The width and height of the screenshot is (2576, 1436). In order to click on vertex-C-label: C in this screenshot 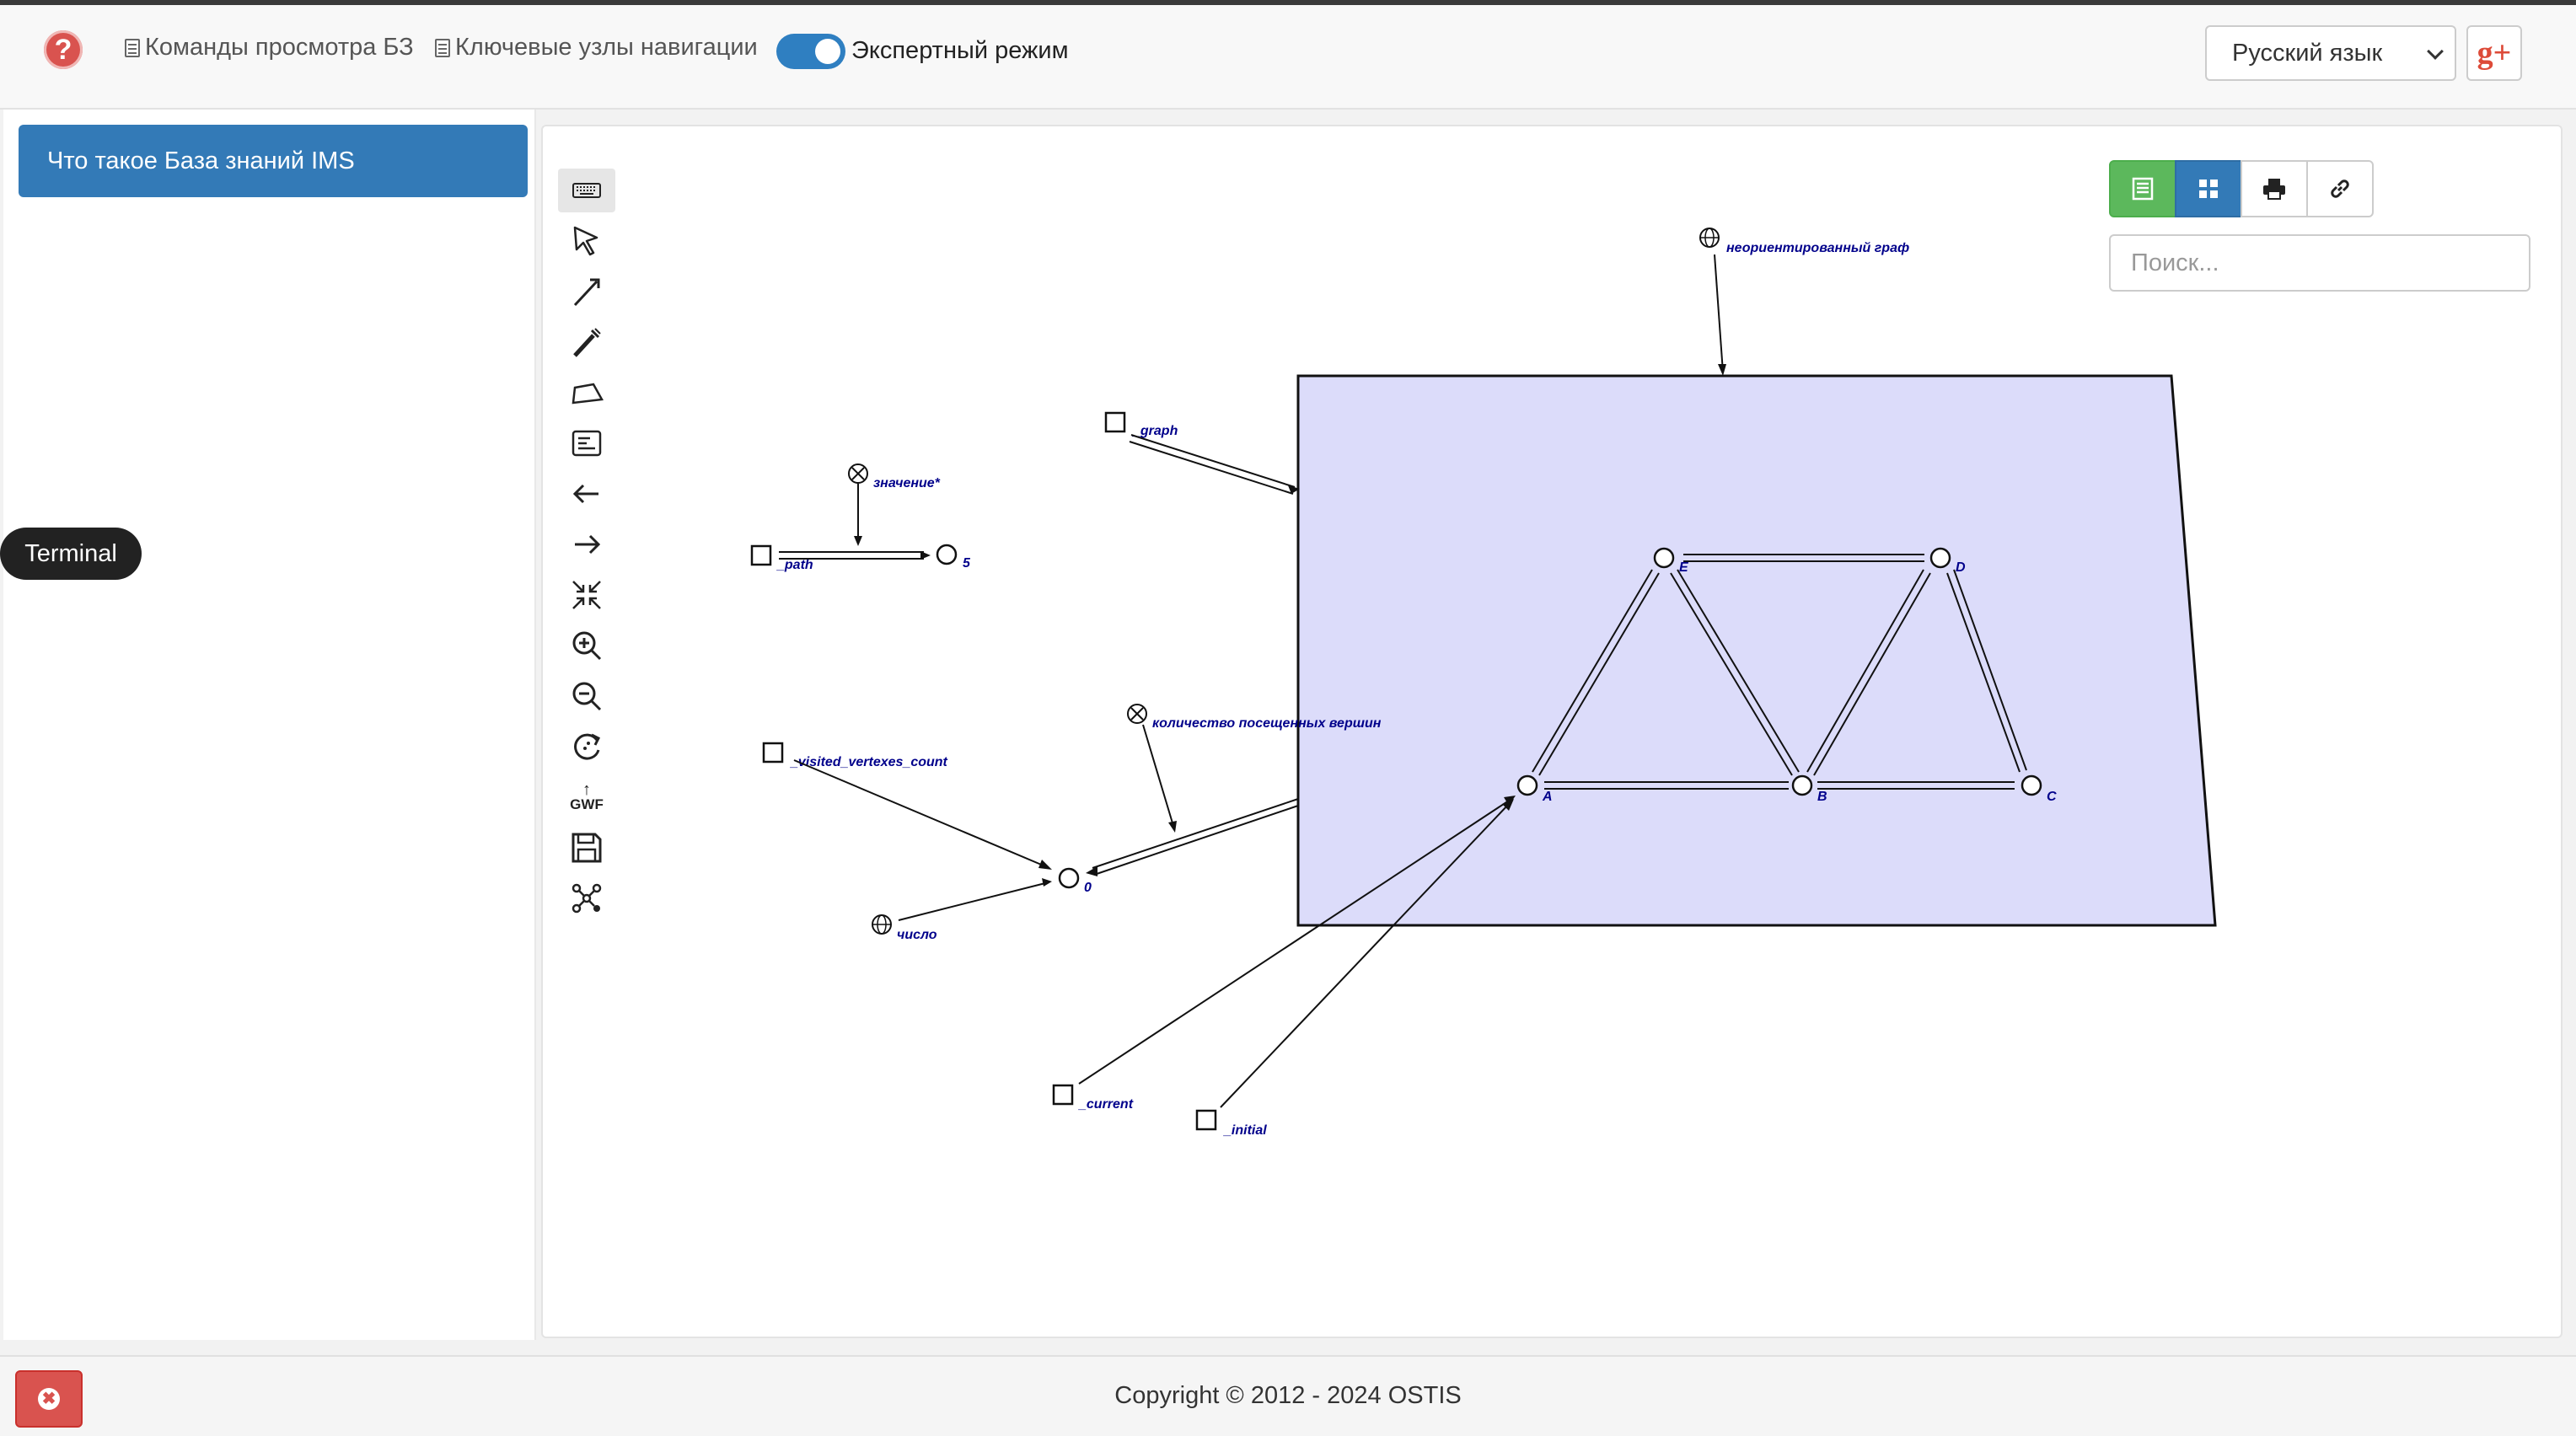, I will do `click(2052, 797)`.